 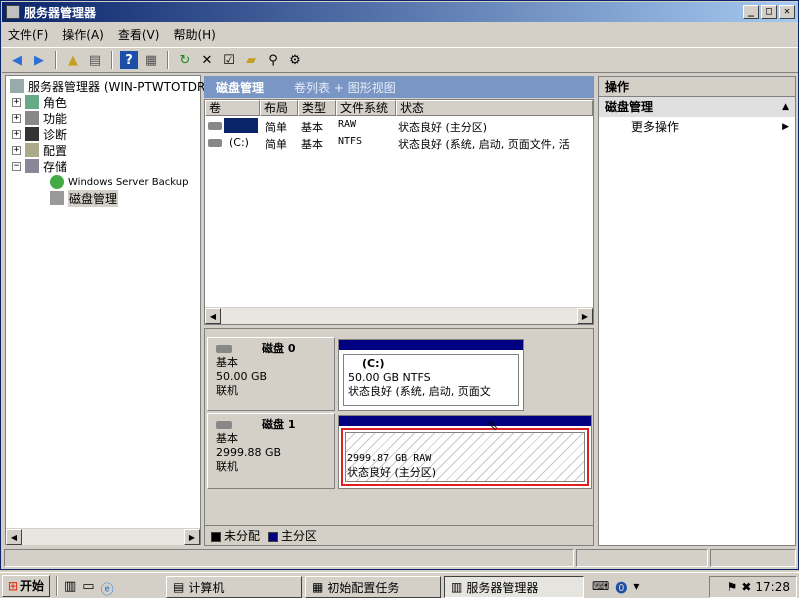 What do you see at coordinates (179, 587) in the screenshot?
I see `computer-icon: ▤` at bounding box center [179, 587].